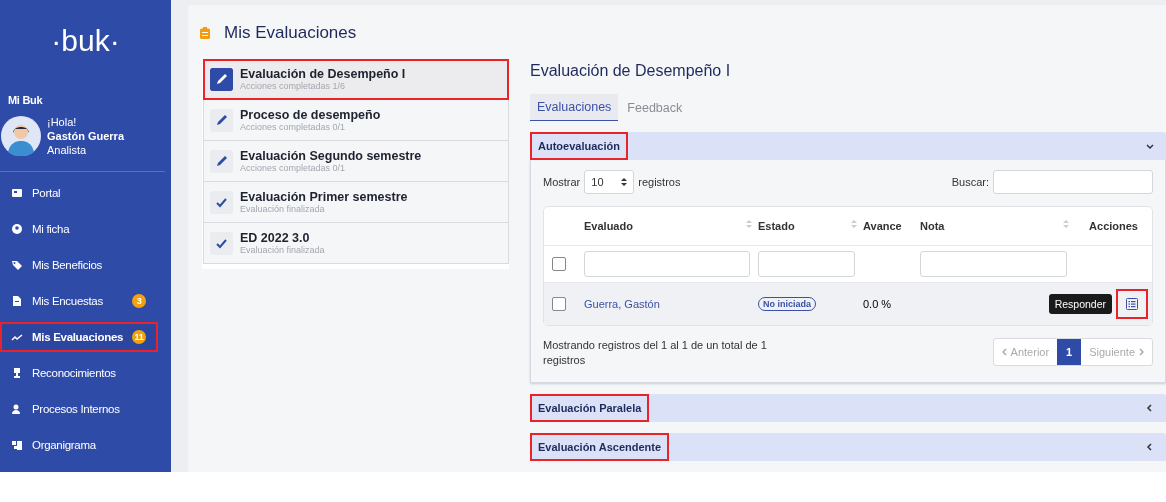  I want to click on page-button: 1, so click(1069, 352).